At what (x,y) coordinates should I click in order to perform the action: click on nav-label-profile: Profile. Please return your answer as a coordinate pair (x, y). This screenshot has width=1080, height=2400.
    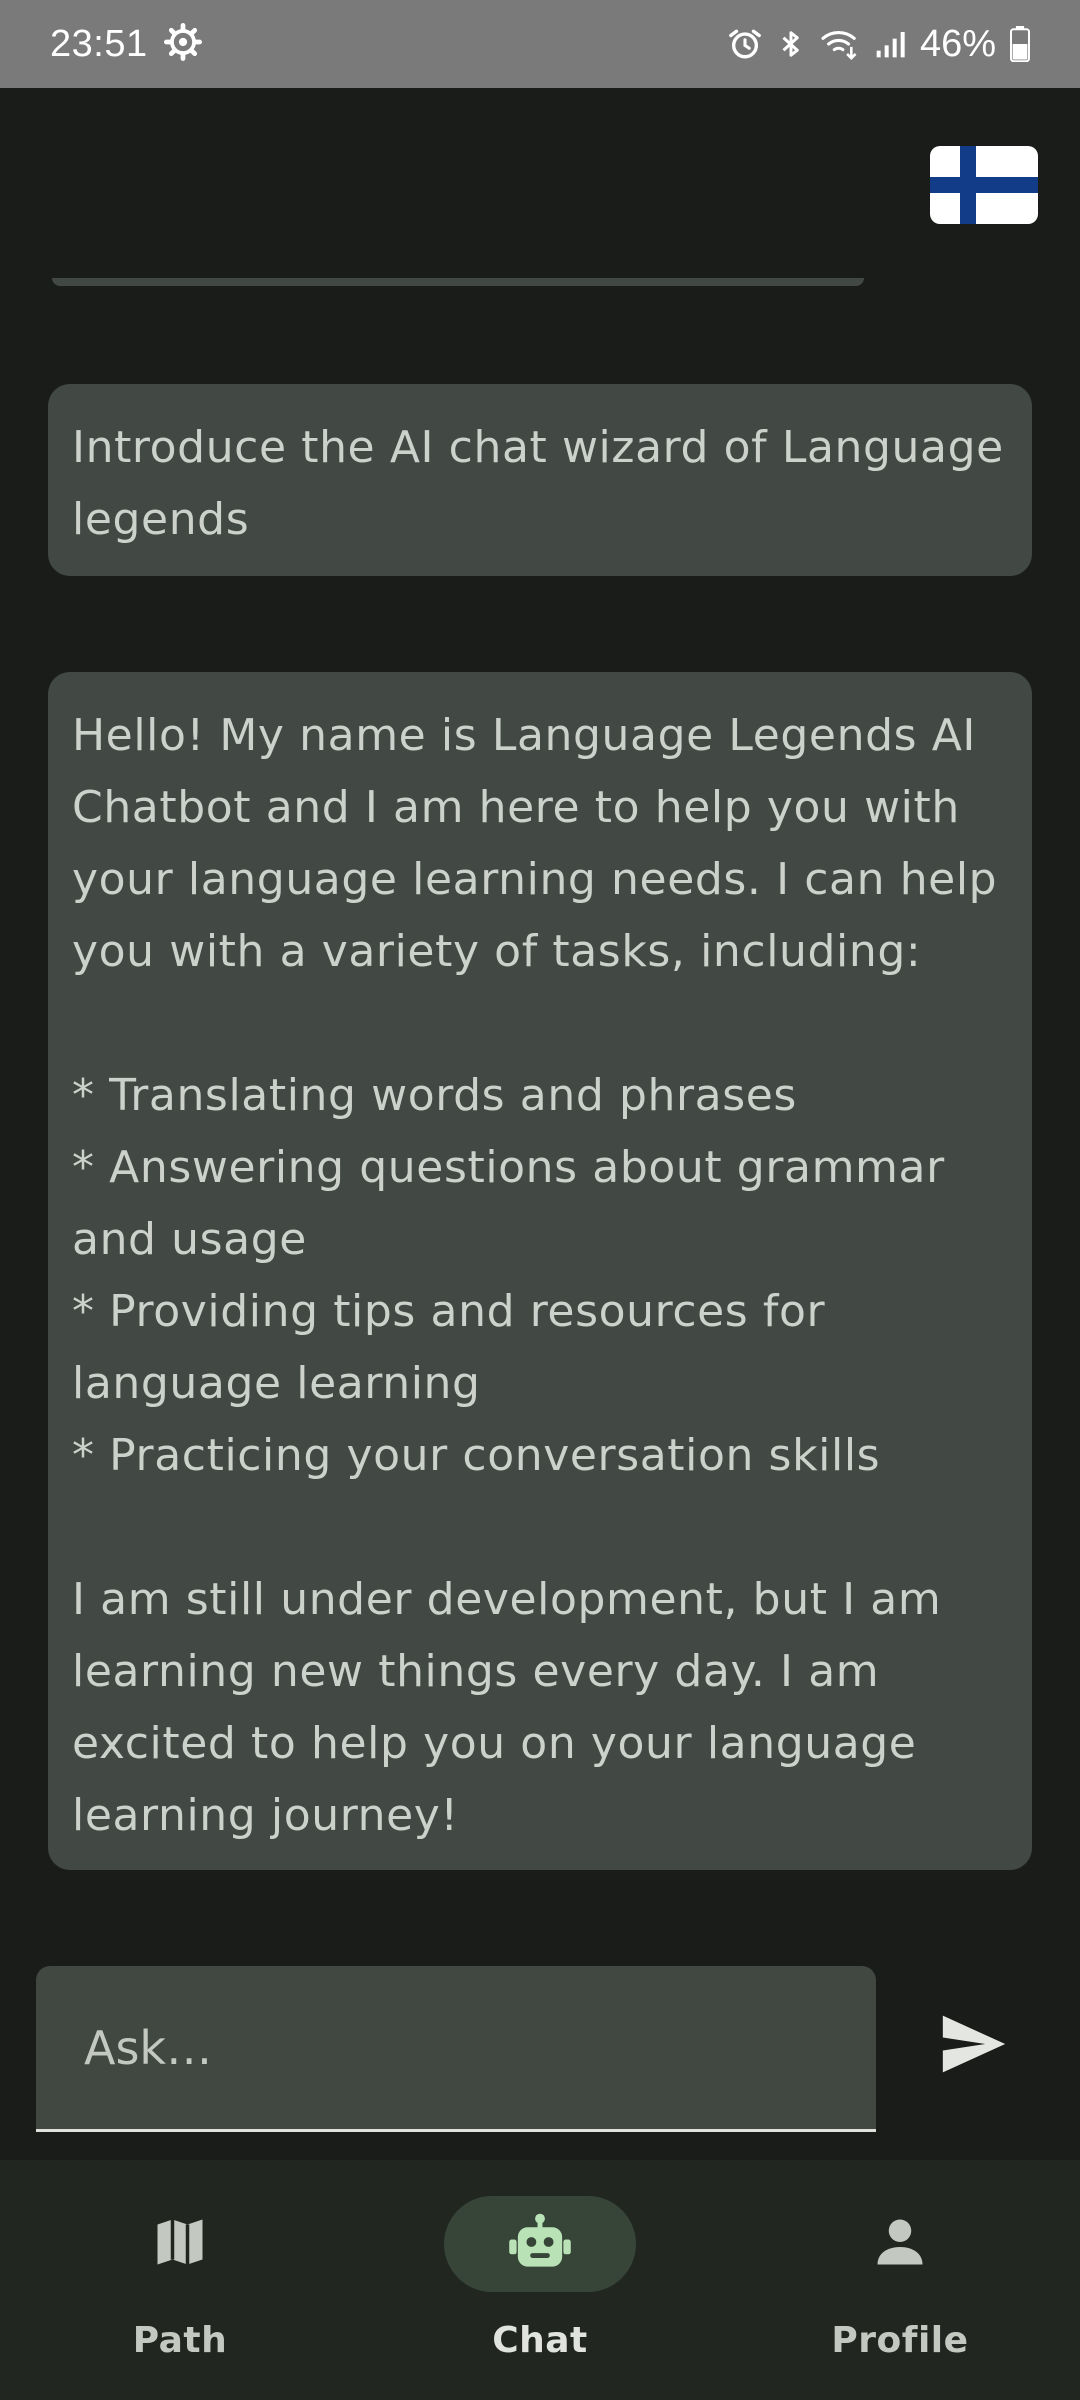
    Looking at the image, I should click on (900, 2340).